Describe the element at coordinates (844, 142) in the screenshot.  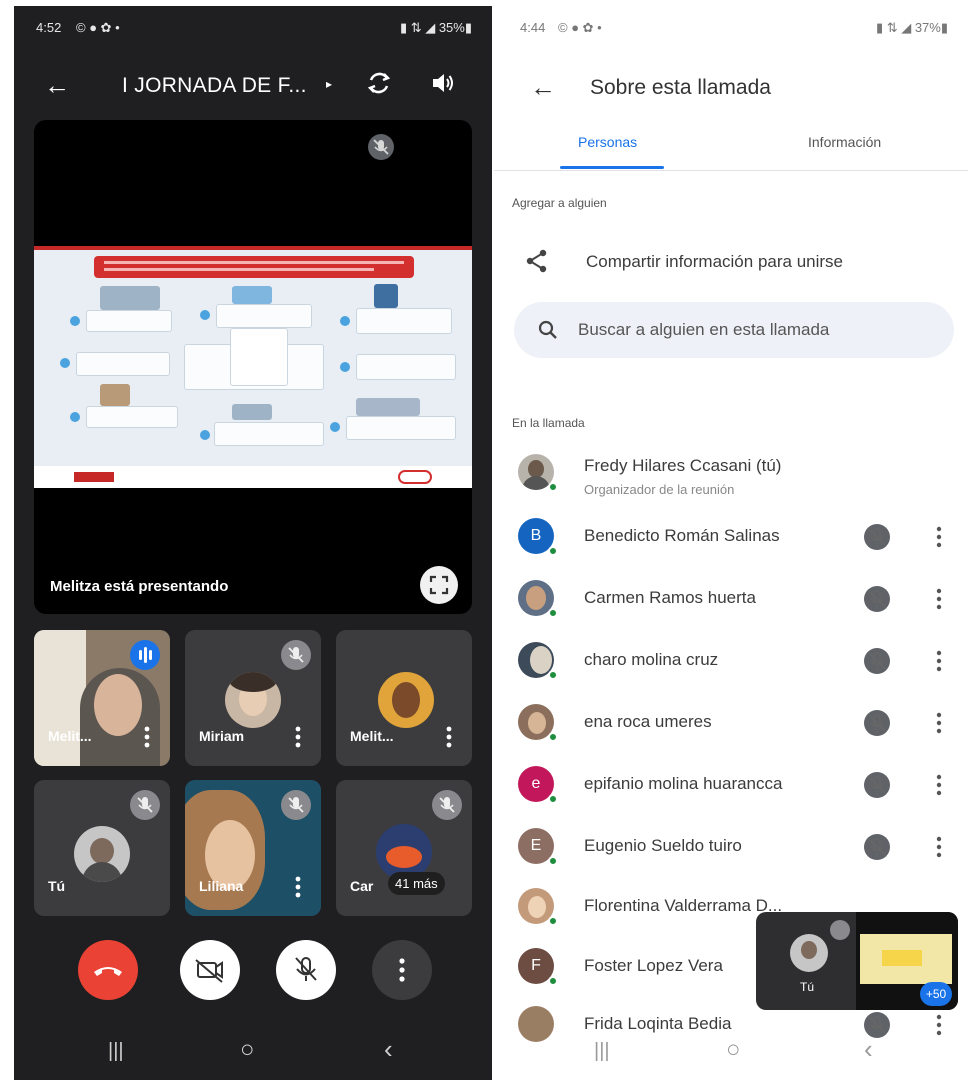
I see `tab-informacion: Información` at that location.